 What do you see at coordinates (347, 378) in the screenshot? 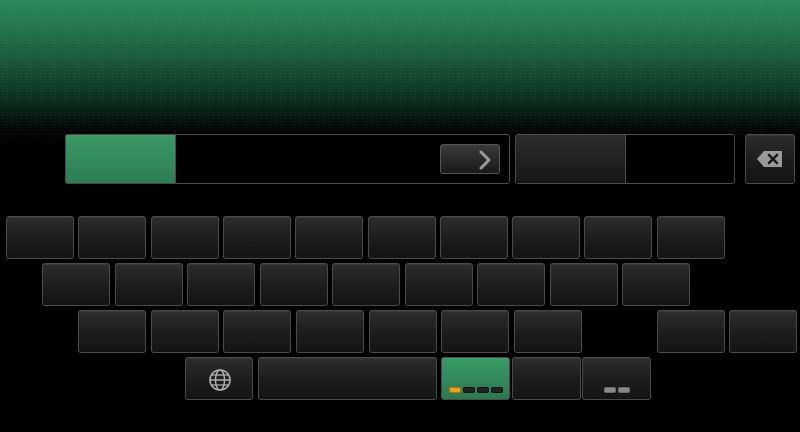
I see `space-bar` at bounding box center [347, 378].